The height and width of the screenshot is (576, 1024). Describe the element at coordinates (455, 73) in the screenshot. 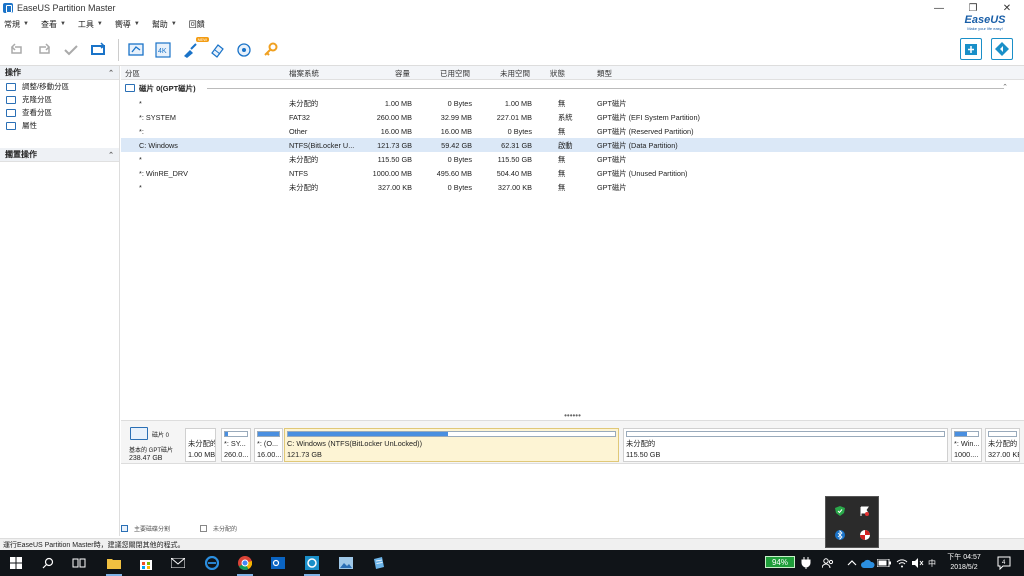

I see `col-used: 已用空間` at that location.